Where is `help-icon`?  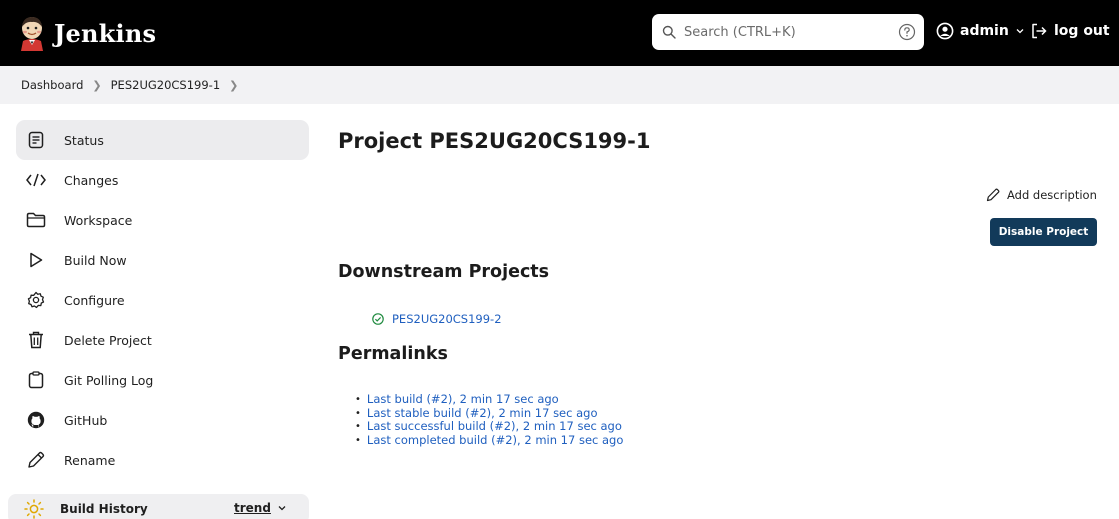 help-icon is located at coordinates (907, 32).